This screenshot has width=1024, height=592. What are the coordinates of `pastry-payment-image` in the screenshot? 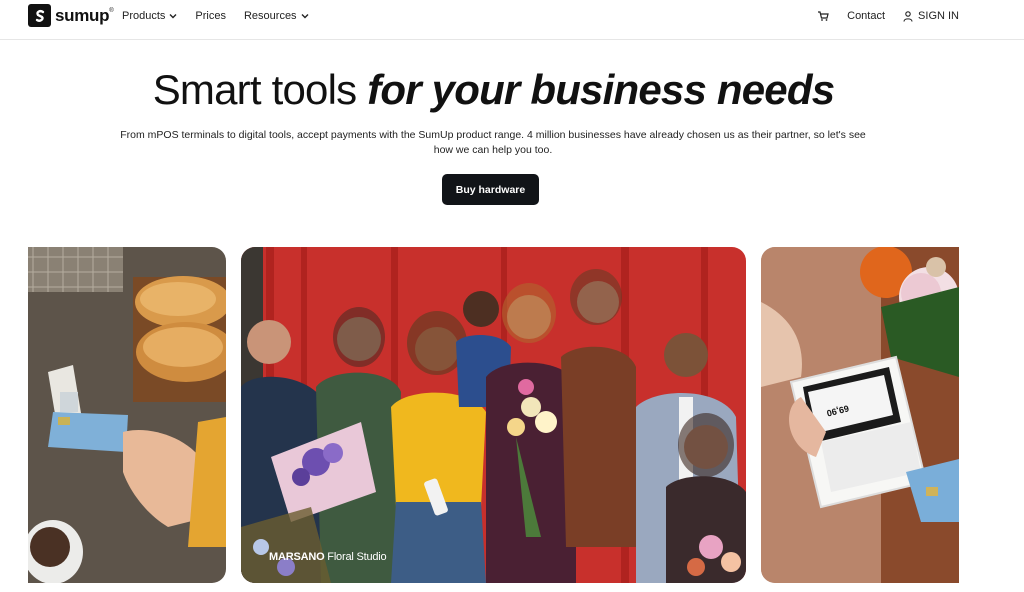 It's located at (127, 415).